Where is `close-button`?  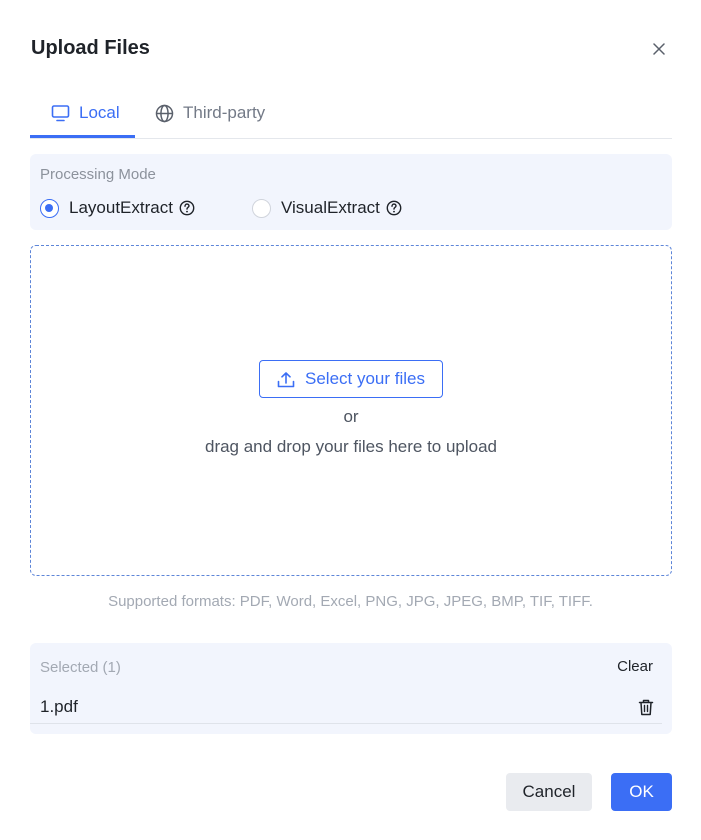
close-button is located at coordinates (659, 49).